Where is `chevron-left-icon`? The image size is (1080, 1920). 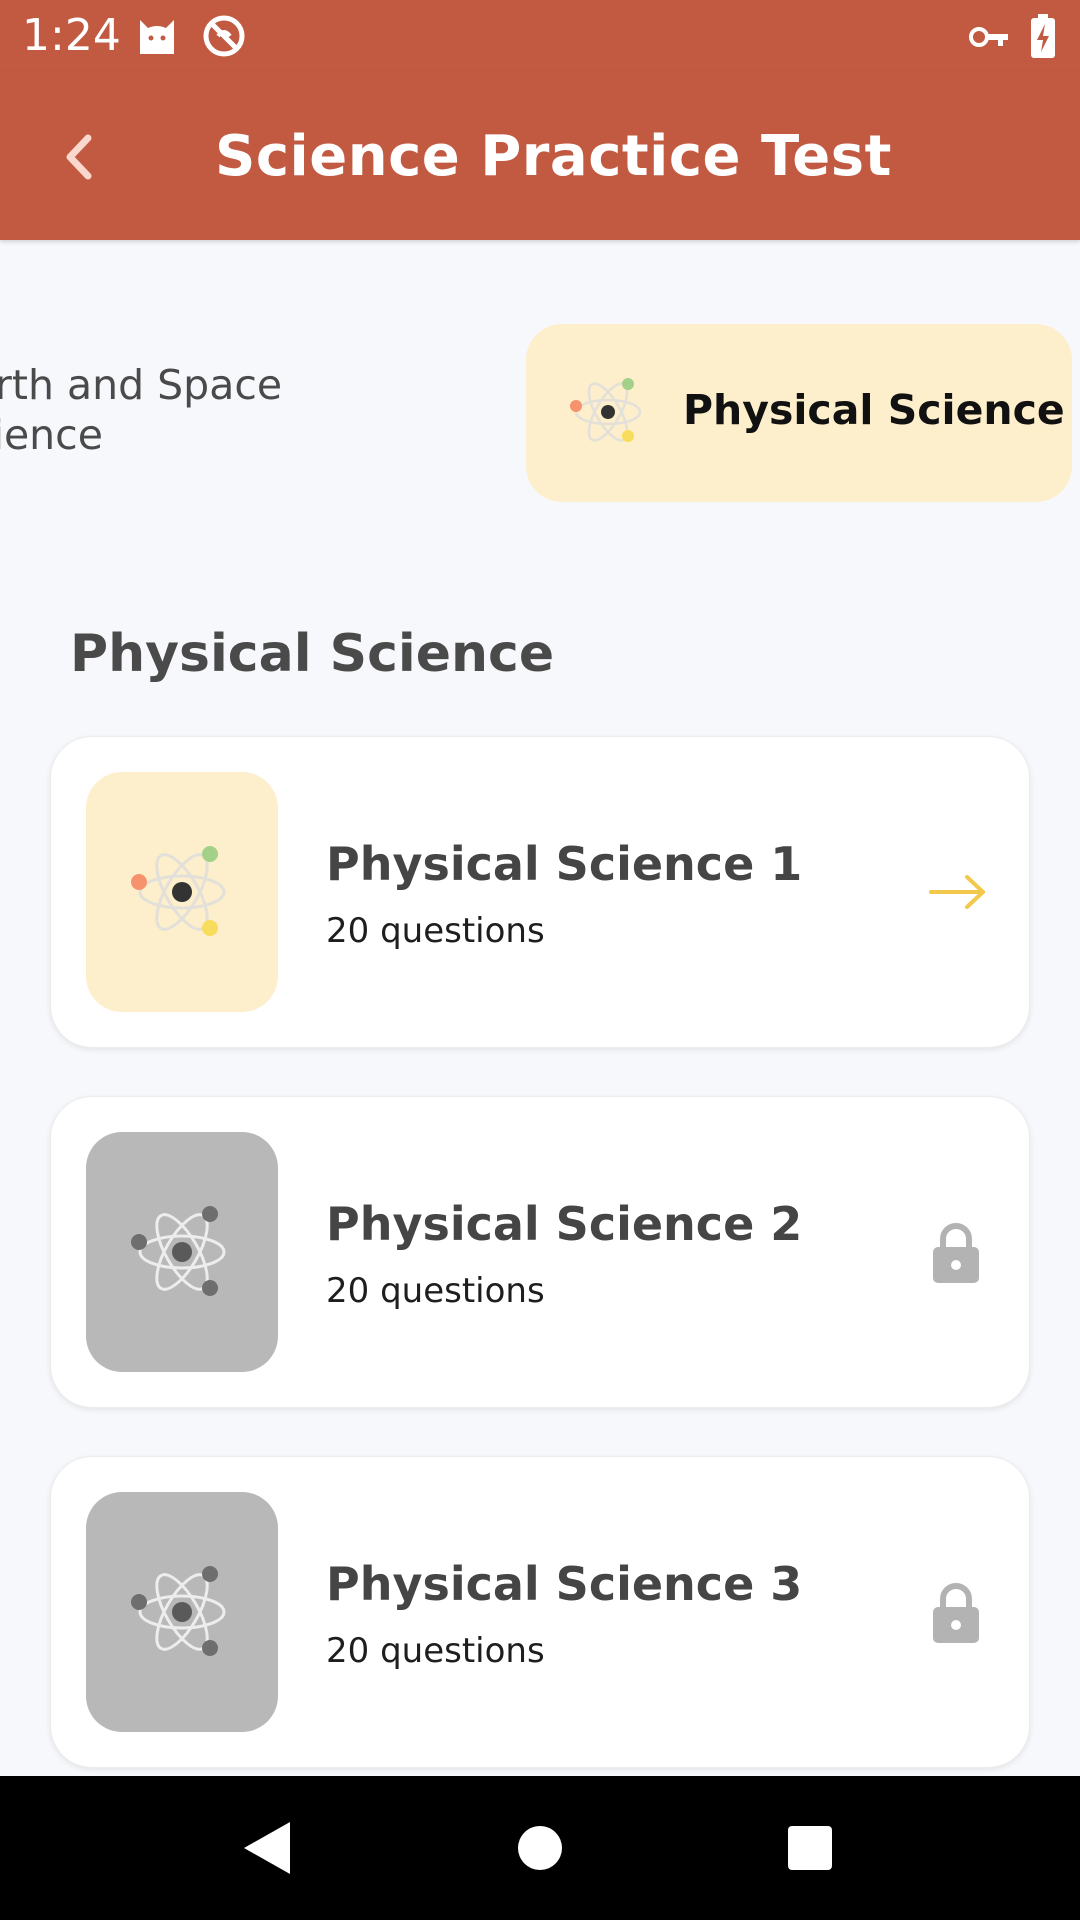
chevron-left-icon is located at coordinates (79, 157).